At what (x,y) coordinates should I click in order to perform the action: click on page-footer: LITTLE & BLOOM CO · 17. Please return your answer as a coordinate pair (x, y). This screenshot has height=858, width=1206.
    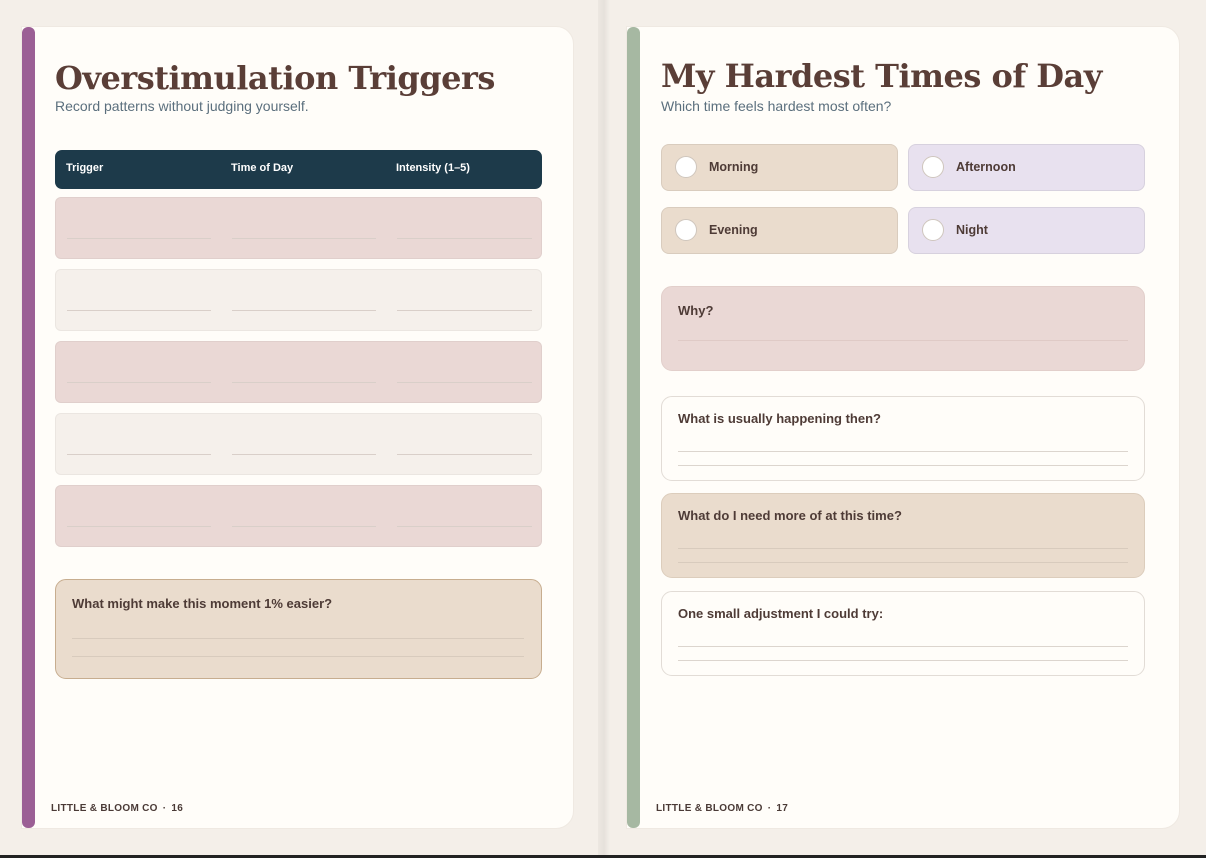
    Looking at the image, I should click on (722, 808).